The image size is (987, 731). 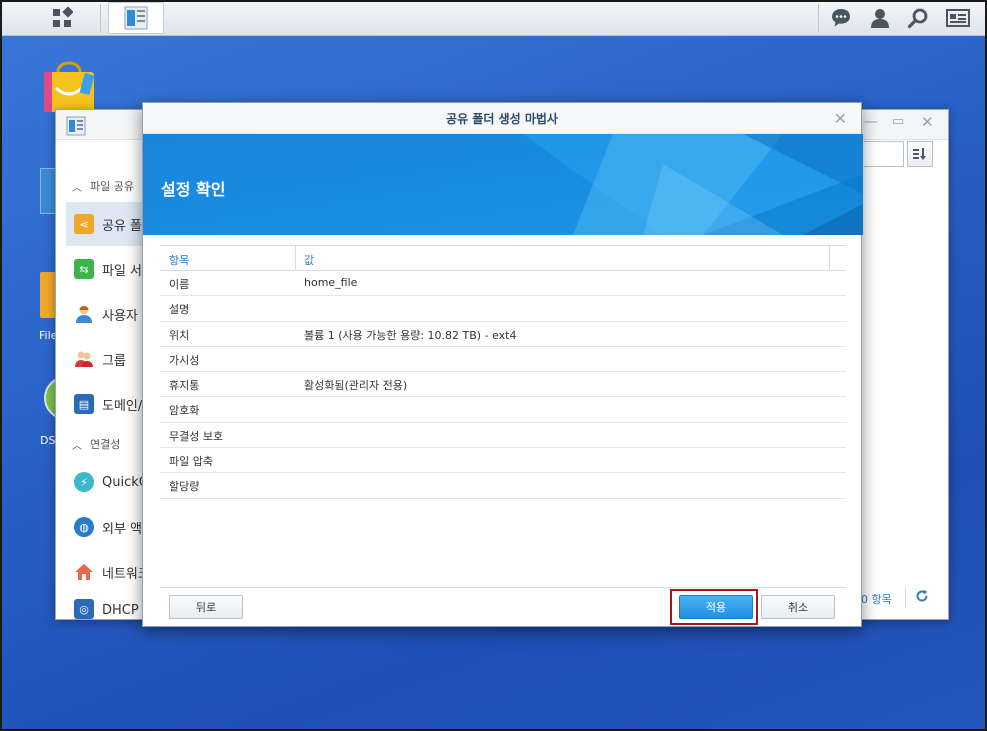 What do you see at coordinates (48, 295) in the screenshot?
I see `file-station-desktop-icon` at bounding box center [48, 295].